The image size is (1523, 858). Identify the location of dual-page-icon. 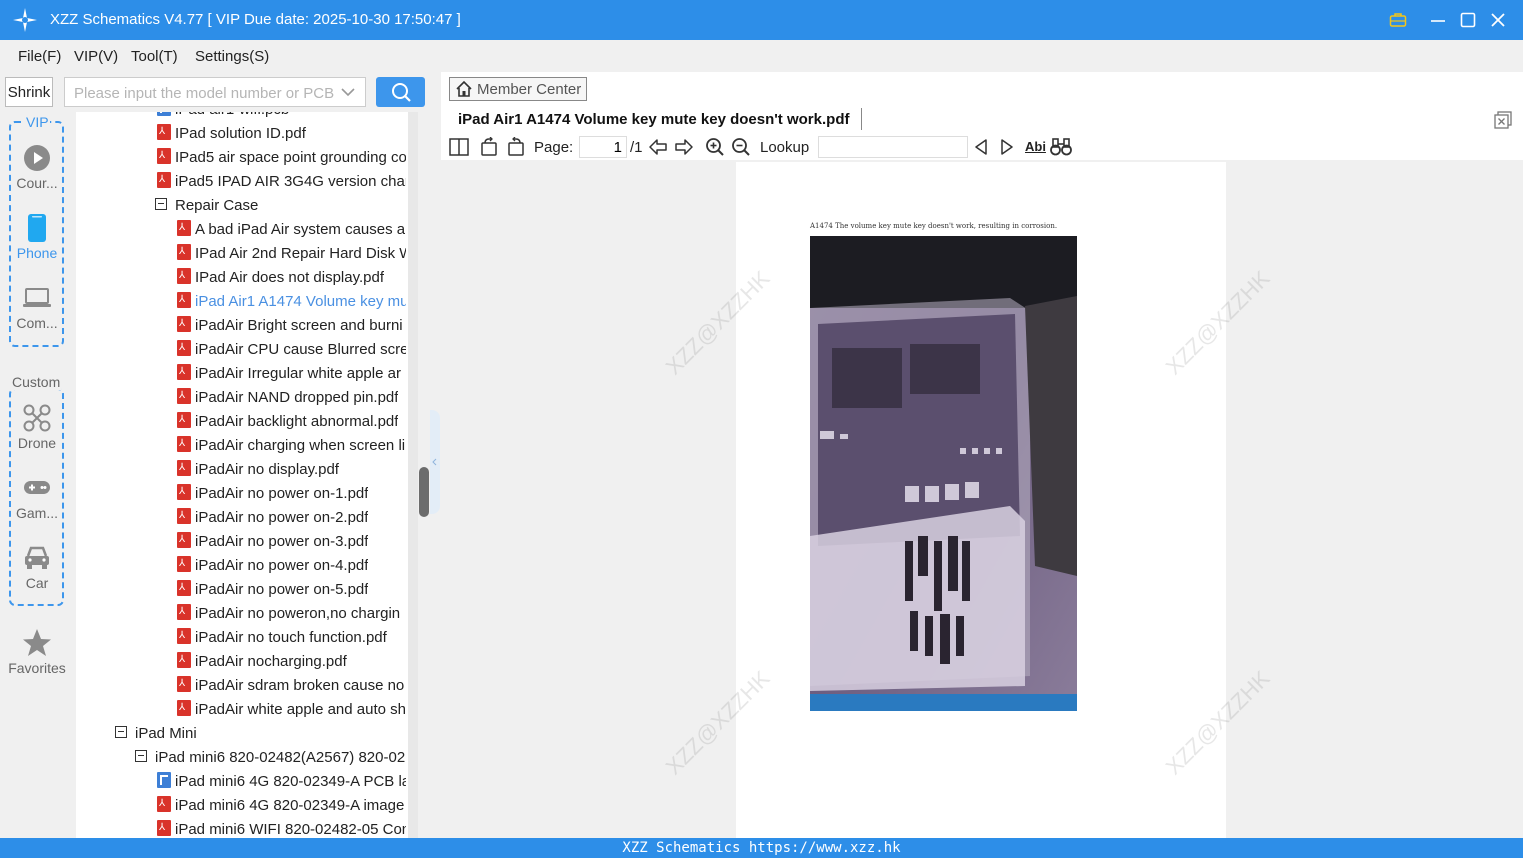
(459, 147).